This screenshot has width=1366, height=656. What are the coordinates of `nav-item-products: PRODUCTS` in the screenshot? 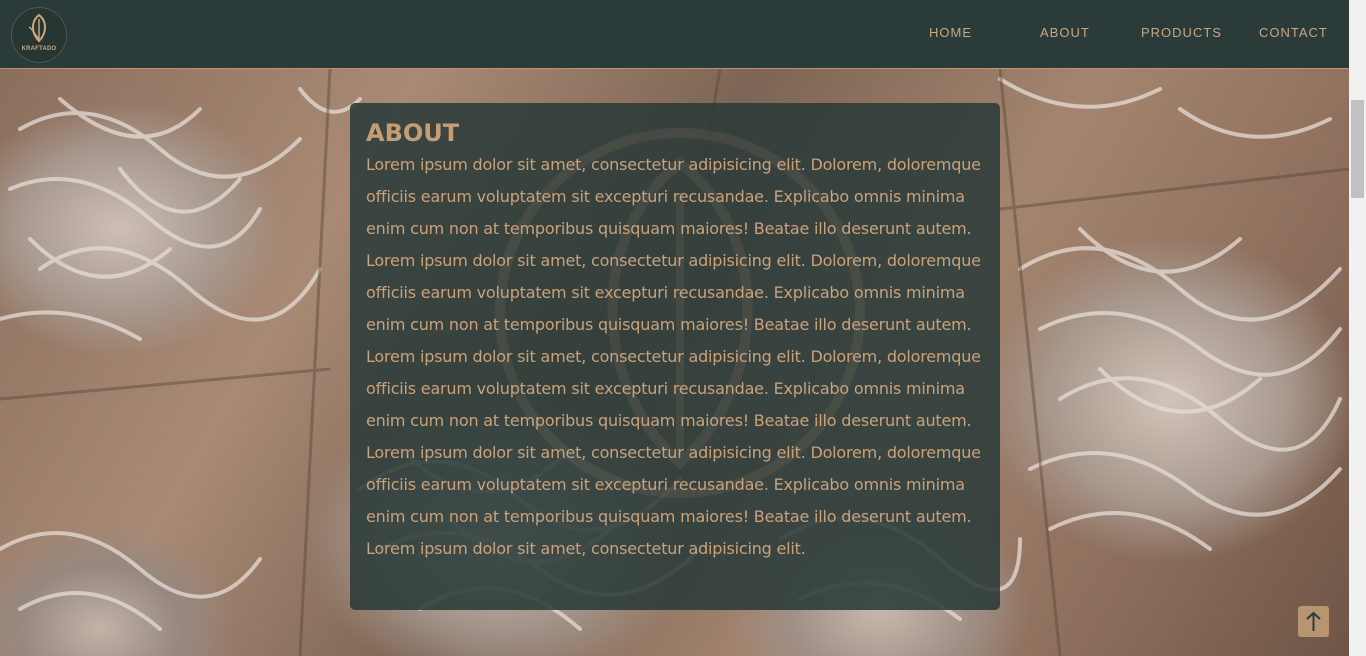 It's located at (1181, 32).